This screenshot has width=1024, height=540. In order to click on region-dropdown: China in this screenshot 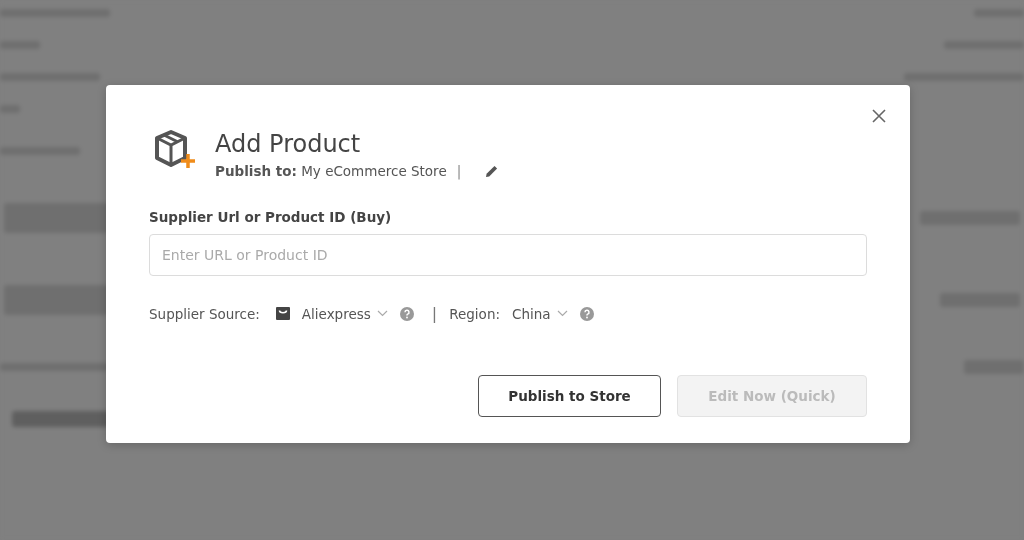, I will do `click(540, 313)`.